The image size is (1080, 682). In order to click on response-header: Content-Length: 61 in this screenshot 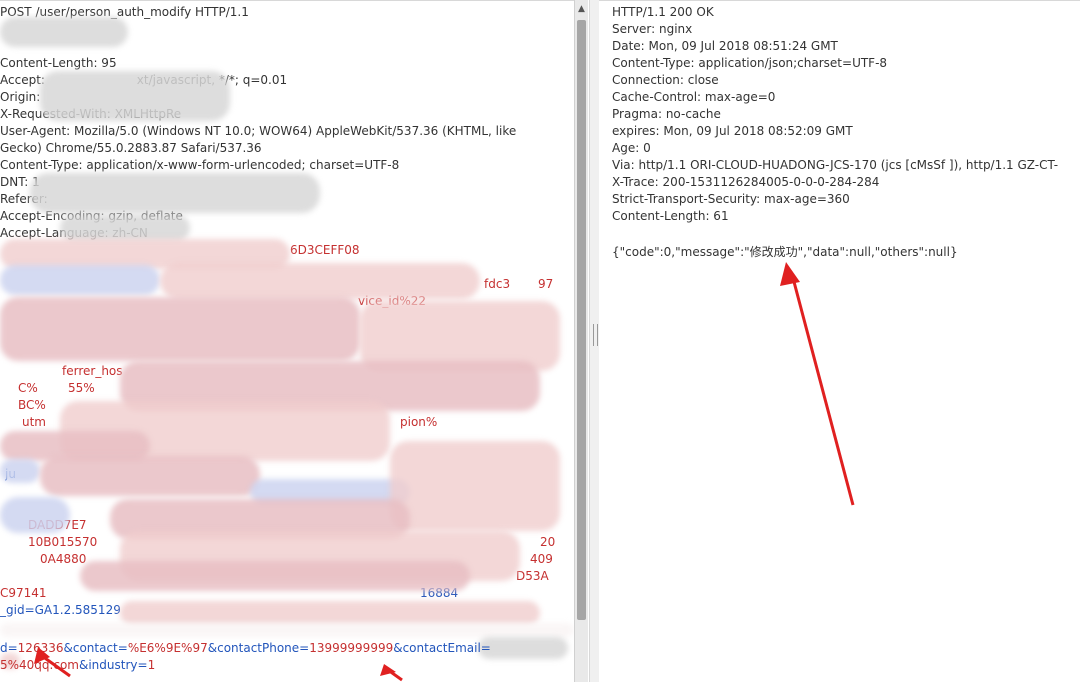, I will do `click(670, 216)`.